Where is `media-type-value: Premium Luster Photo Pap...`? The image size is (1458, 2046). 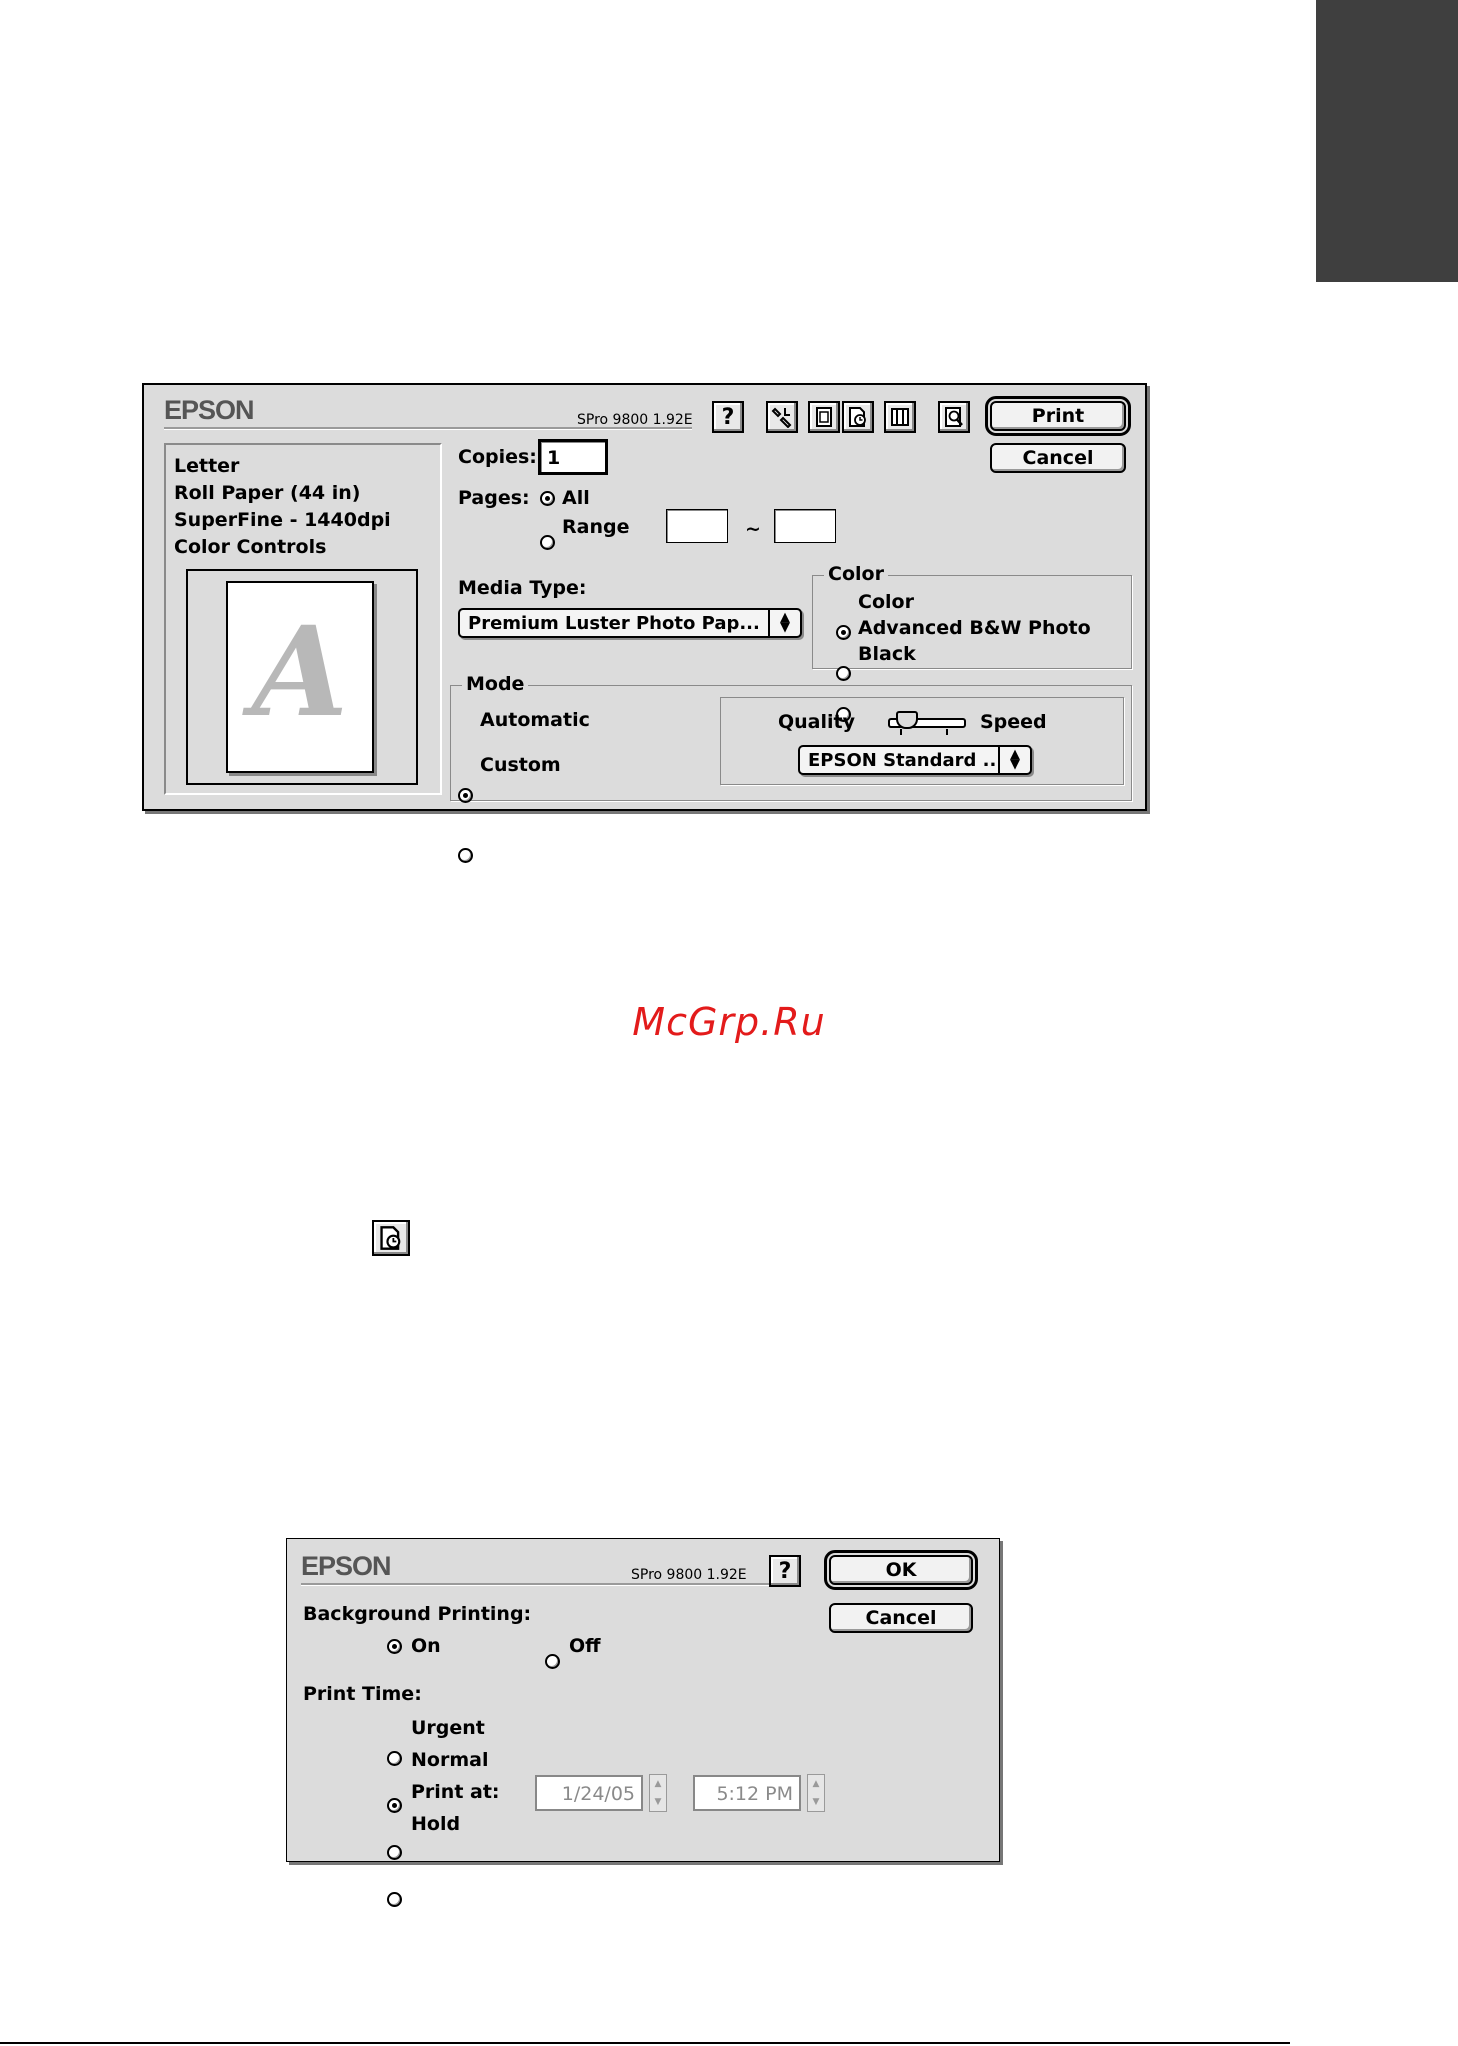 media-type-value: Premium Luster Photo Pap... is located at coordinates (614, 623).